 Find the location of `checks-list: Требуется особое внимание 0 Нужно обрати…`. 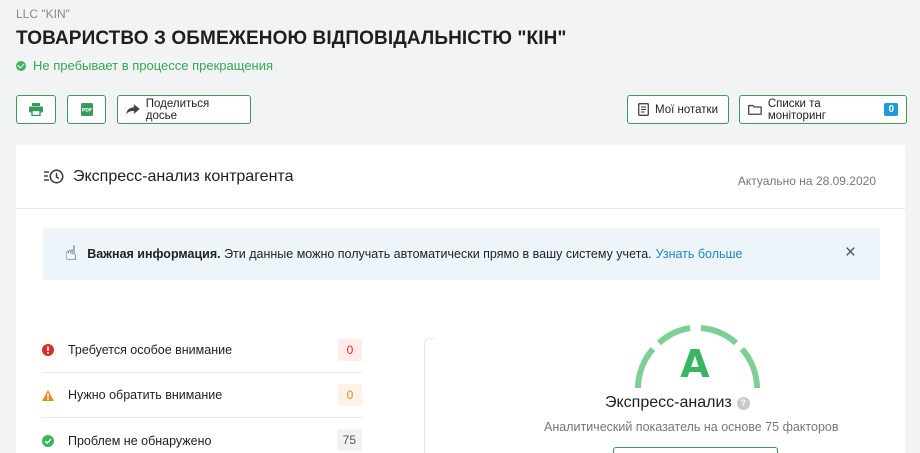

checks-list: Требуется особое внимание 0 Нужно обрати… is located at coordinates (202, 390).